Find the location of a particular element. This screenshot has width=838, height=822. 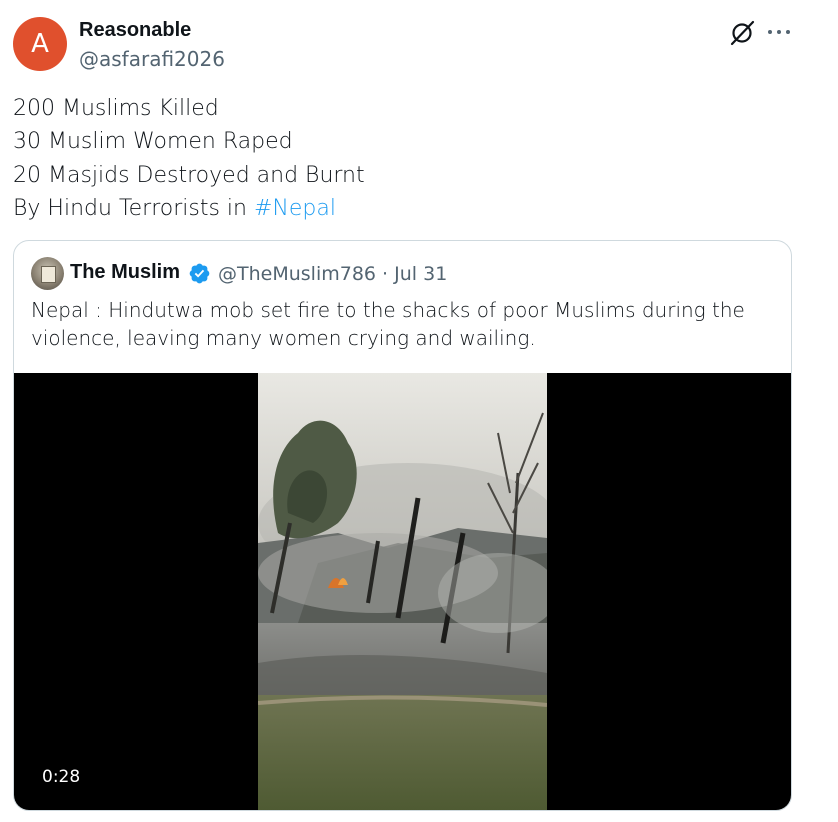

quoted-meta: @TheMuslim786 · Jul 31 is located at coordinates (332, 274).